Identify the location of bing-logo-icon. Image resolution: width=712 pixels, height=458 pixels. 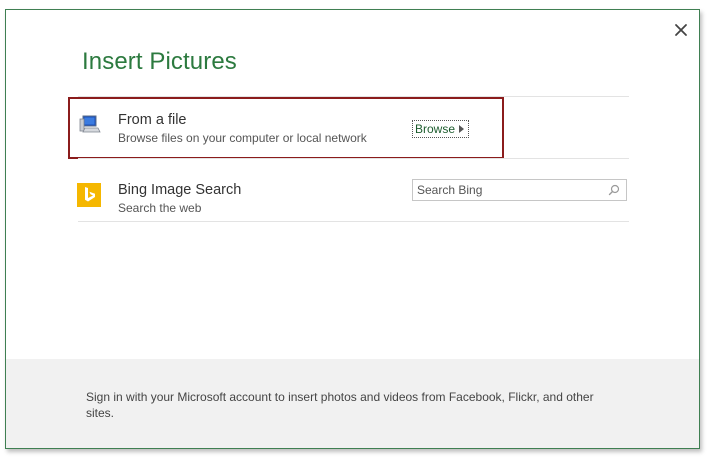
(89, 195).